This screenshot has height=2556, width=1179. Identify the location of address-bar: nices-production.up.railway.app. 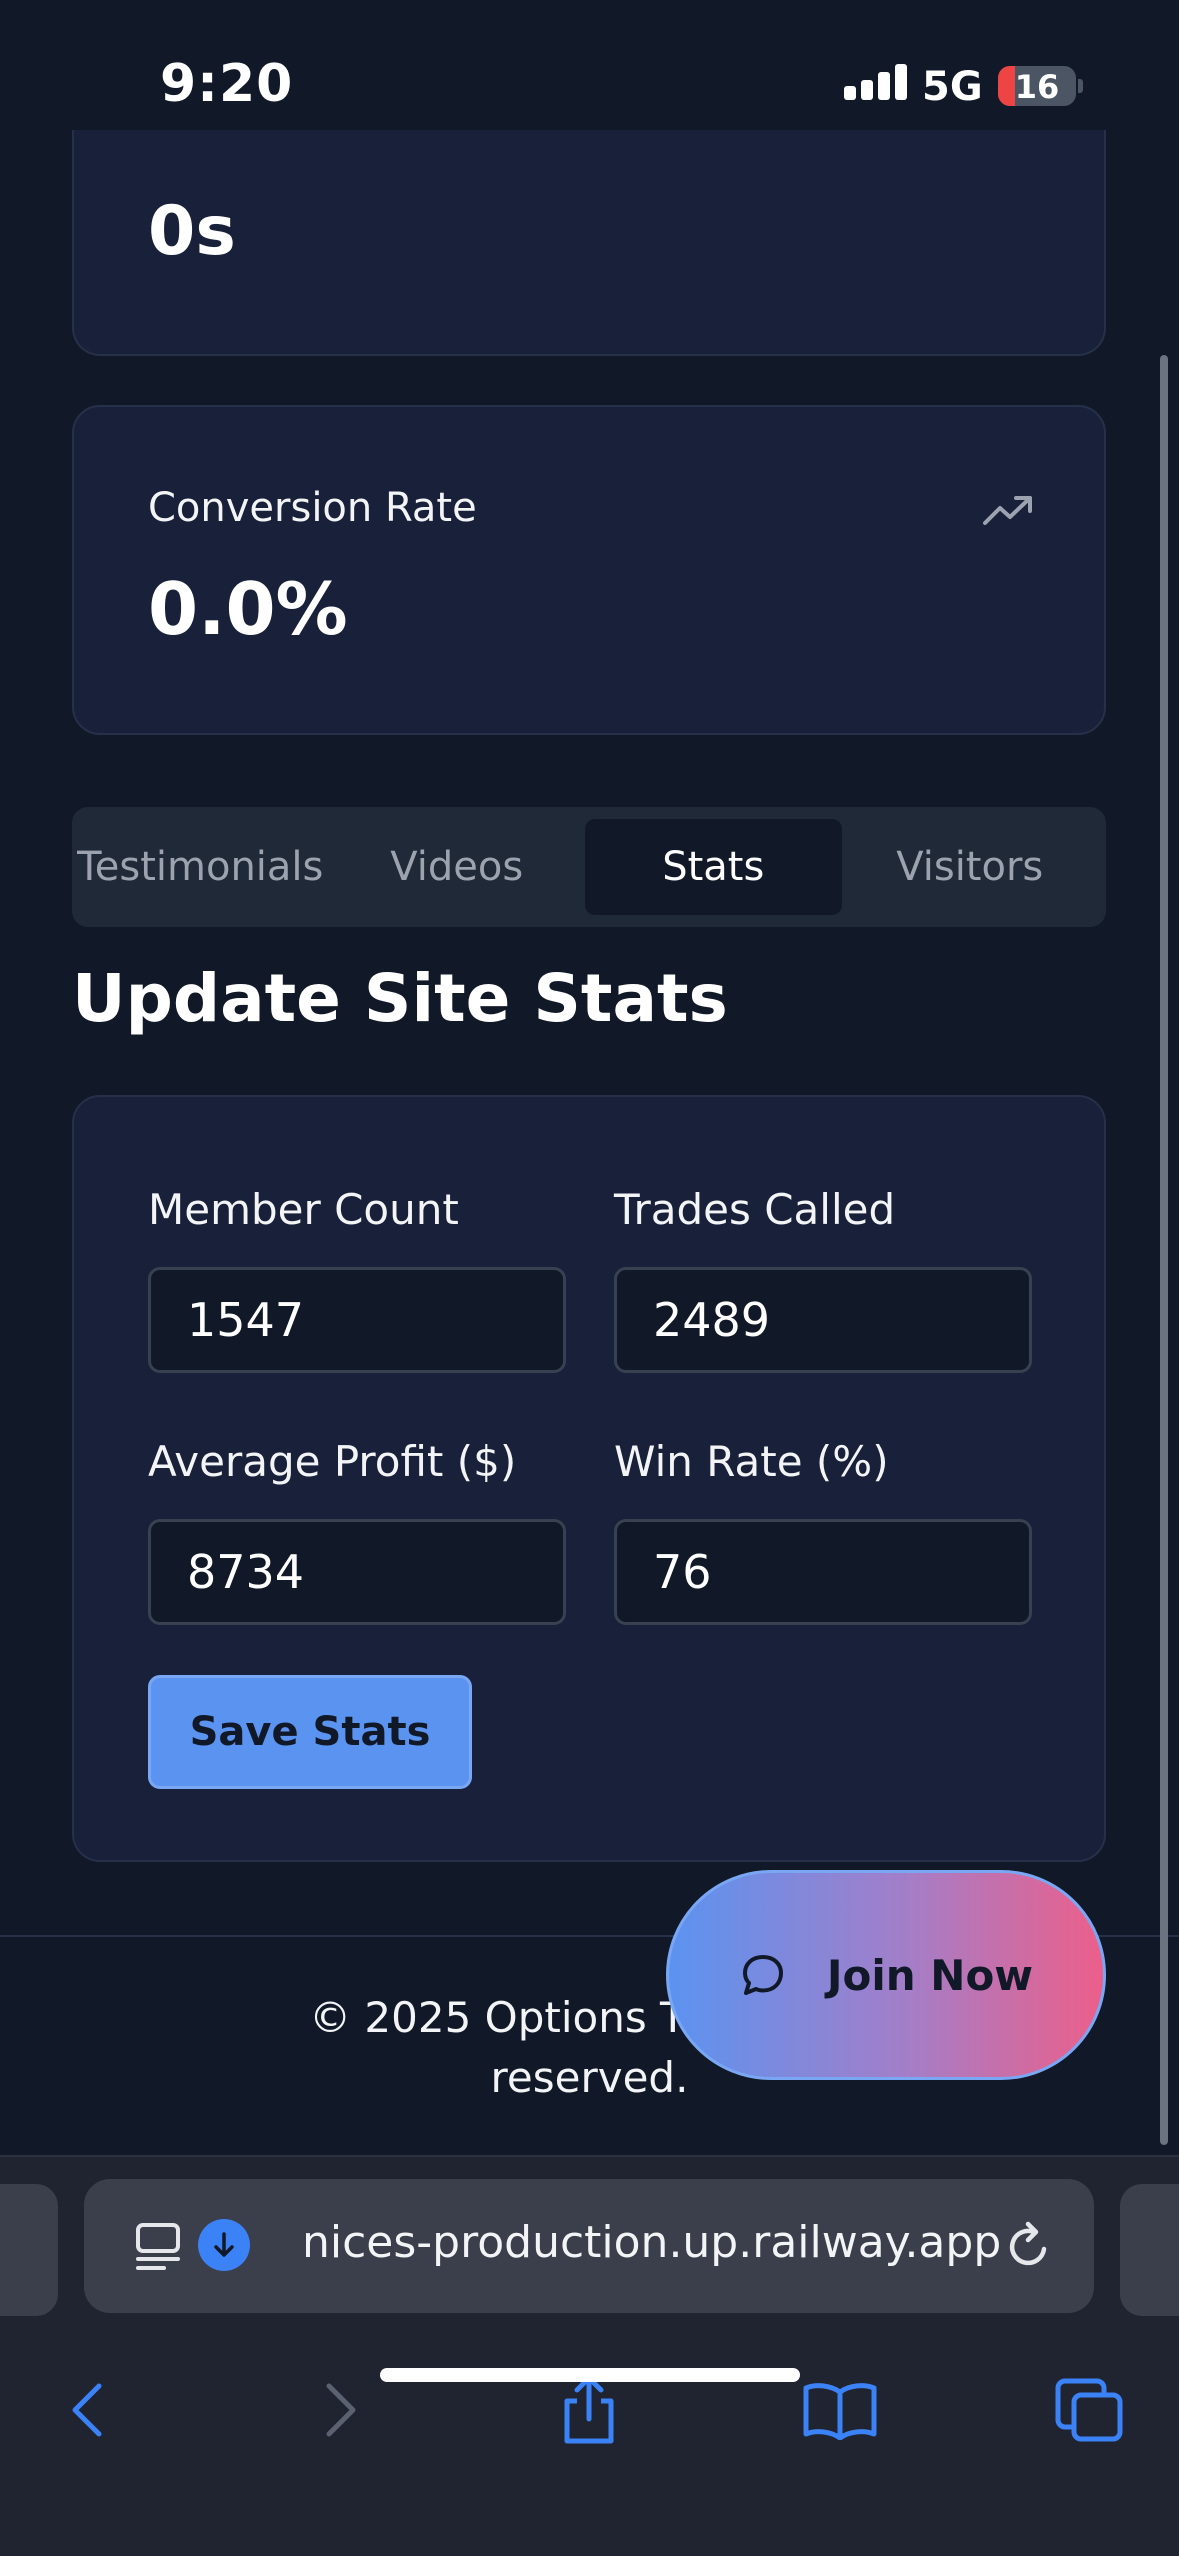
(589, 2246).